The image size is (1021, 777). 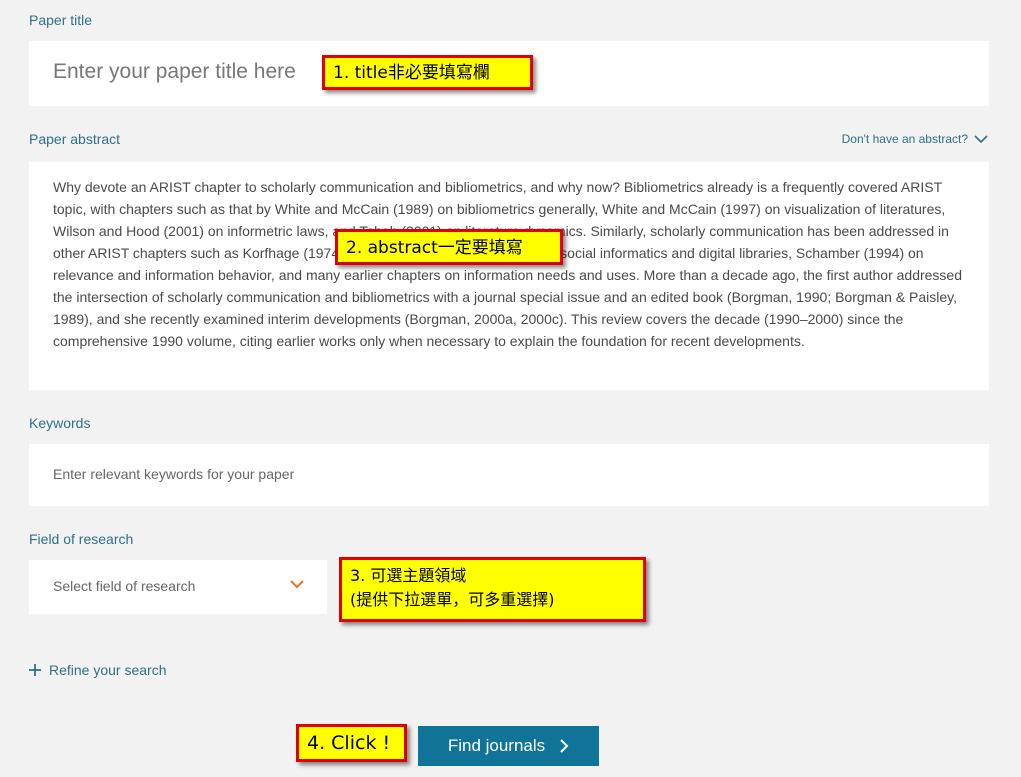 What do you see at coordinates (35, 670) in the screenshot?
I see `plus-icon` at bounding box center [35, 670].